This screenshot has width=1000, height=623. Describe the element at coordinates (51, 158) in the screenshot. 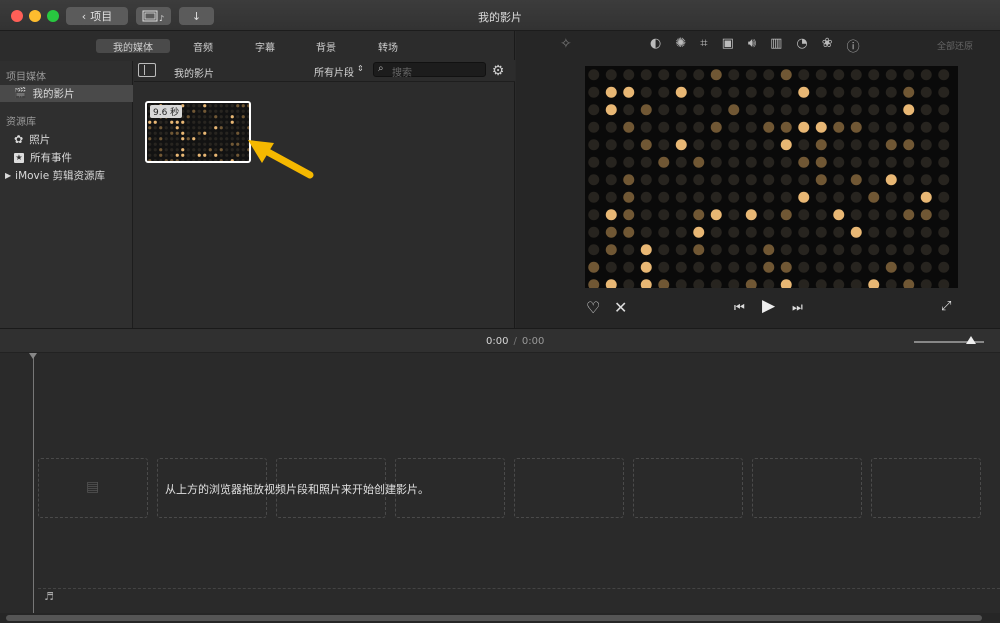

I see `sidebar-item-label: 所有事件` at that location.